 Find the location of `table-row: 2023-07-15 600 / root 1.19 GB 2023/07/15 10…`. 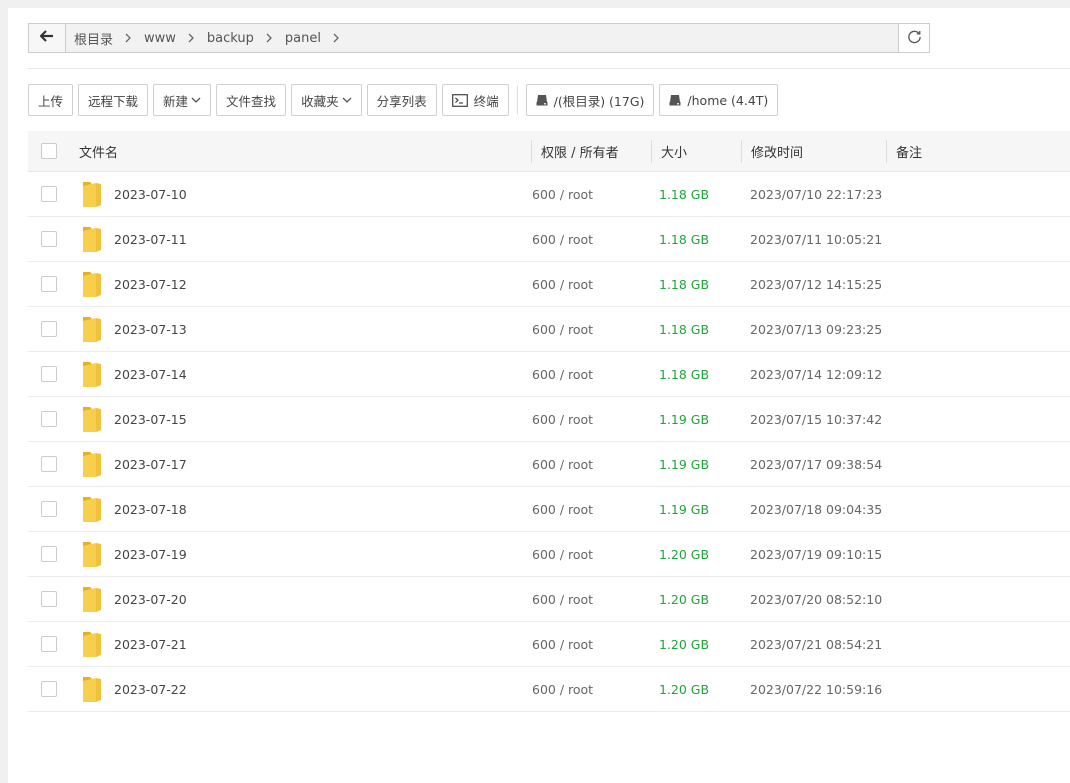

table-row: 2023-07-15 600 / root 1.19 GB 2023/07/15 10… is located at coordinates (549, 419).